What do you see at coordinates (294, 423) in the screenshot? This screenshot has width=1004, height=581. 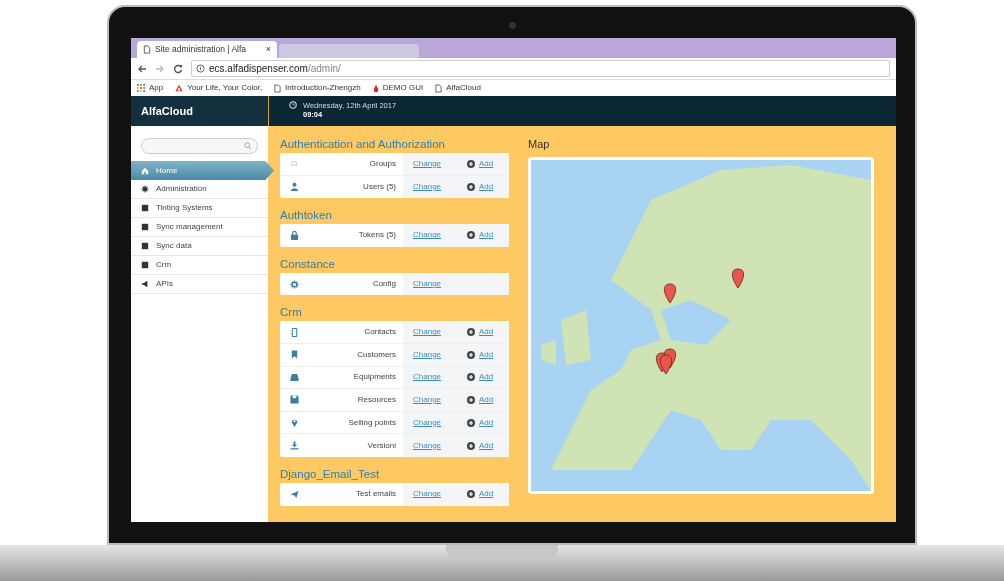 I see `map-pin-icon` at bounding box center [294, 423].